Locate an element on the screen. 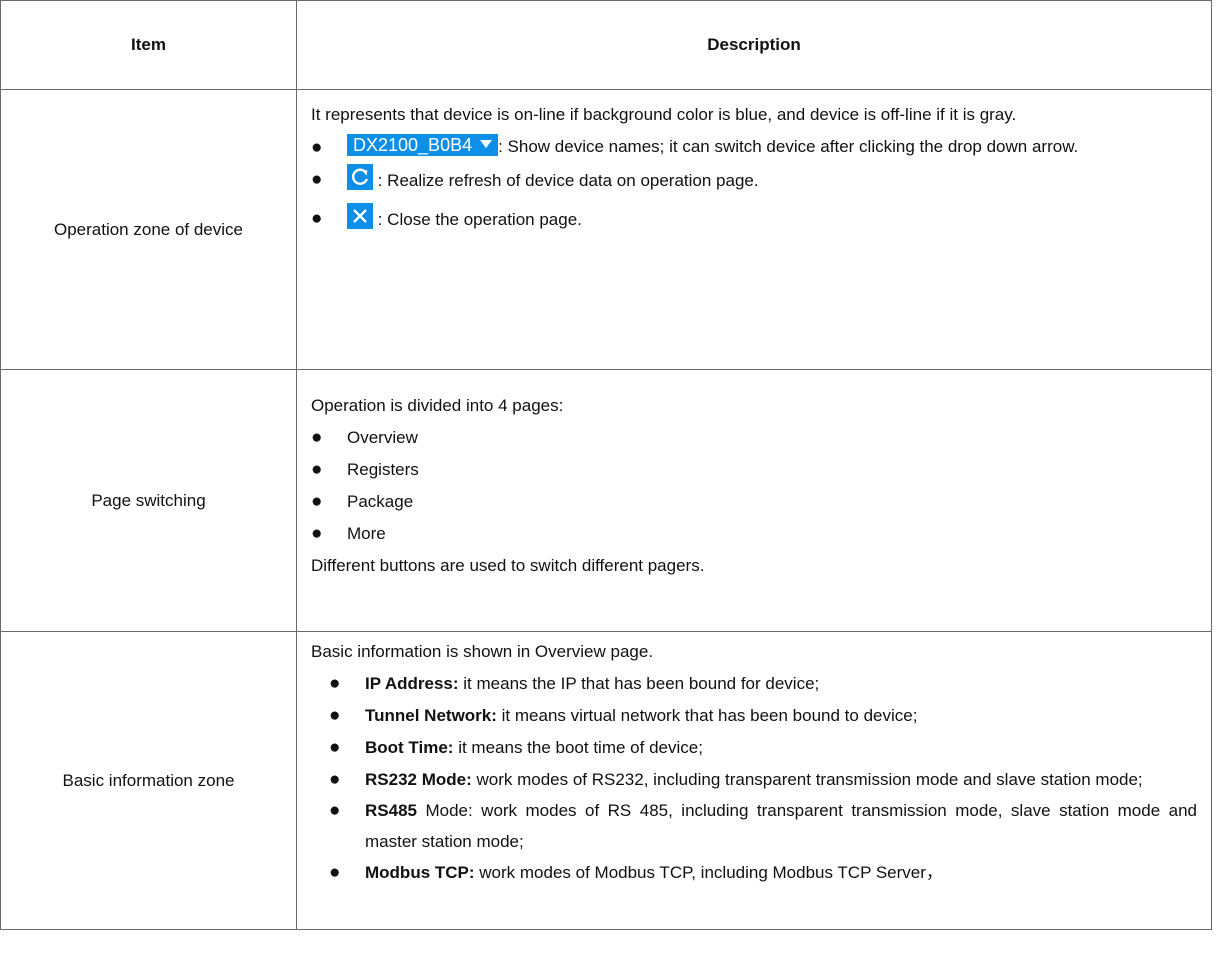 The image size is (1219, 979). device-name-tag: DX2100_B0B4 is located at coordinates (423, 145).